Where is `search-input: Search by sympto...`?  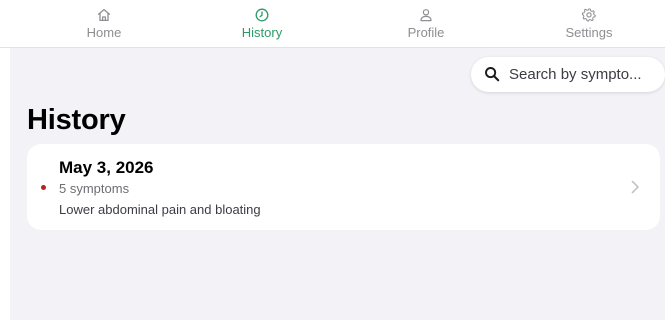
search-input: Search by sympto... is located at coordinates (568, 74).